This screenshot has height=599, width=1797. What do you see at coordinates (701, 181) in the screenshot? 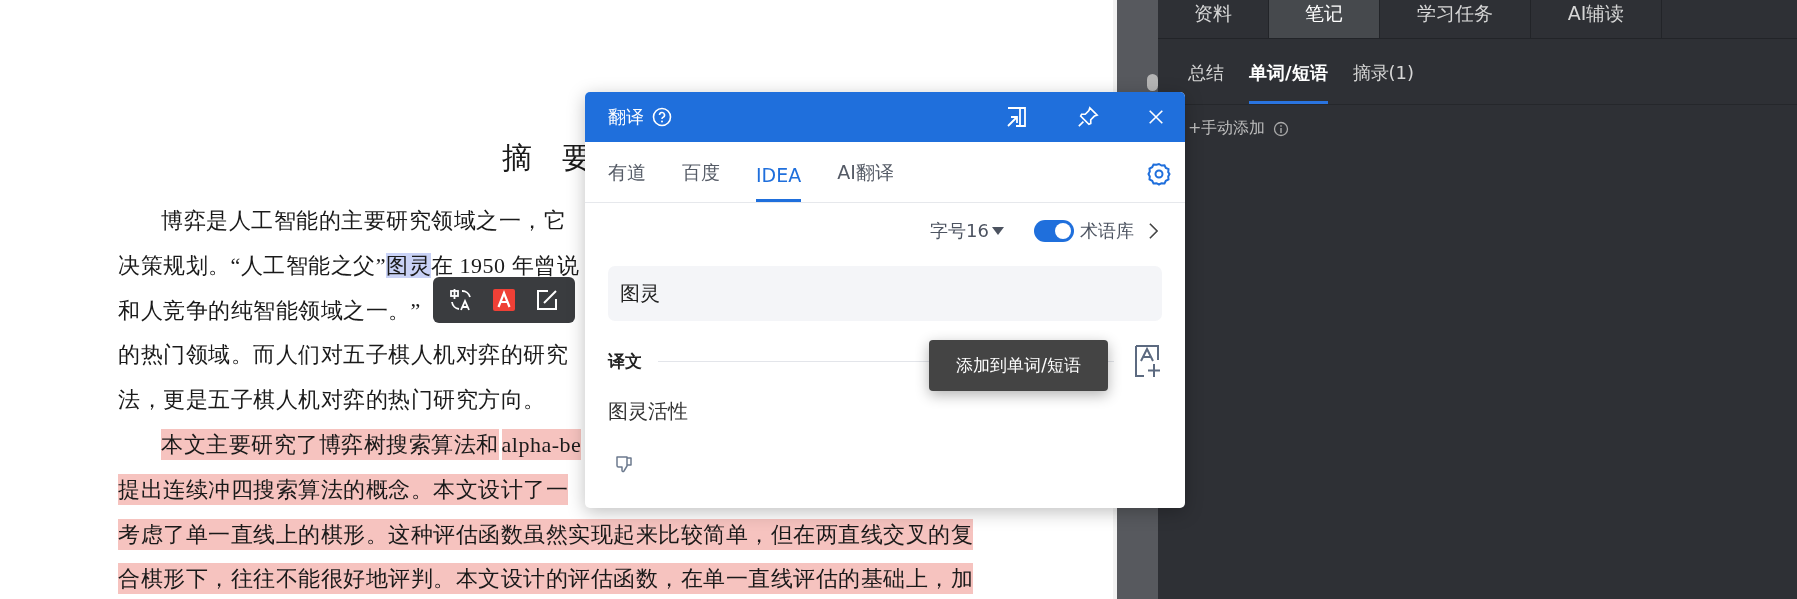
I see `translator-tab: 百度` at bounding box center [701, 181].